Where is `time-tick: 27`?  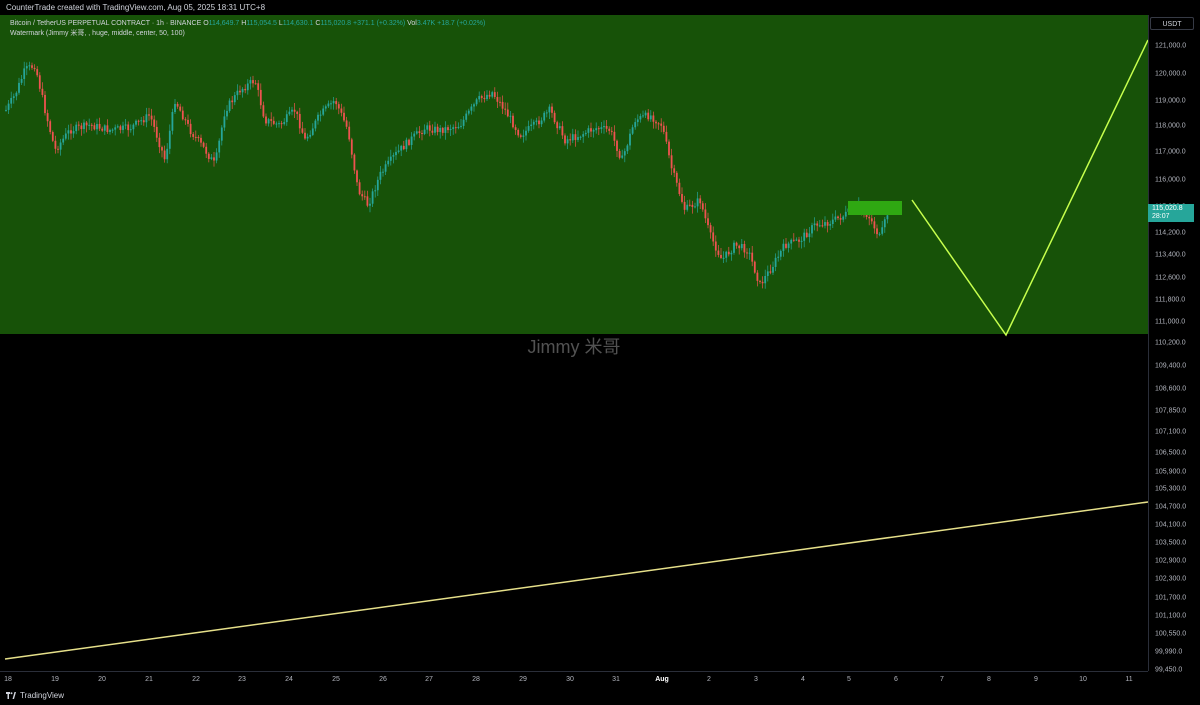
time-tick: 27 is located at coordinates (429, 679).